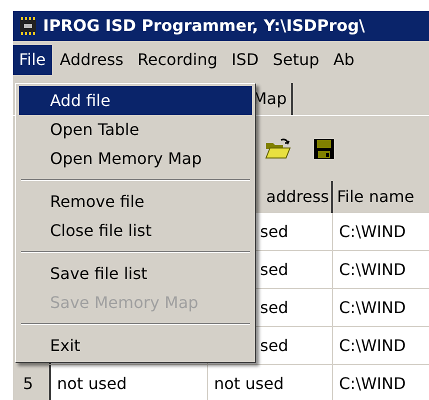  Describe the element at coordinates (245, 60) in the screenshot. I see `menu-bar-item: ISD` at that location.